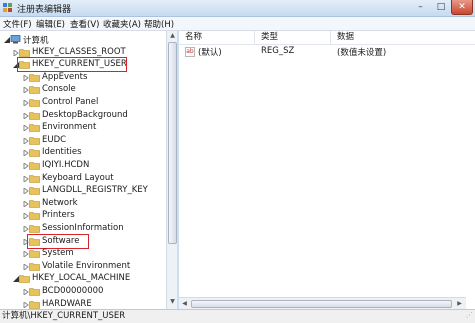 The image size is (475, 323). Describe the element at coordinates (7, 7) in the screenshot. I see `registry-editor-icon` at that location.